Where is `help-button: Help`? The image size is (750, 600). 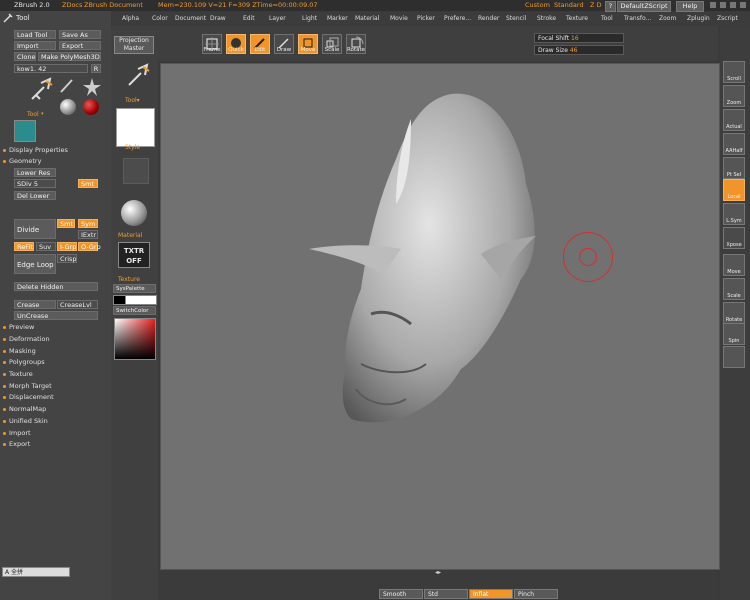 help-button: Help is located at coordinates (690, 6).